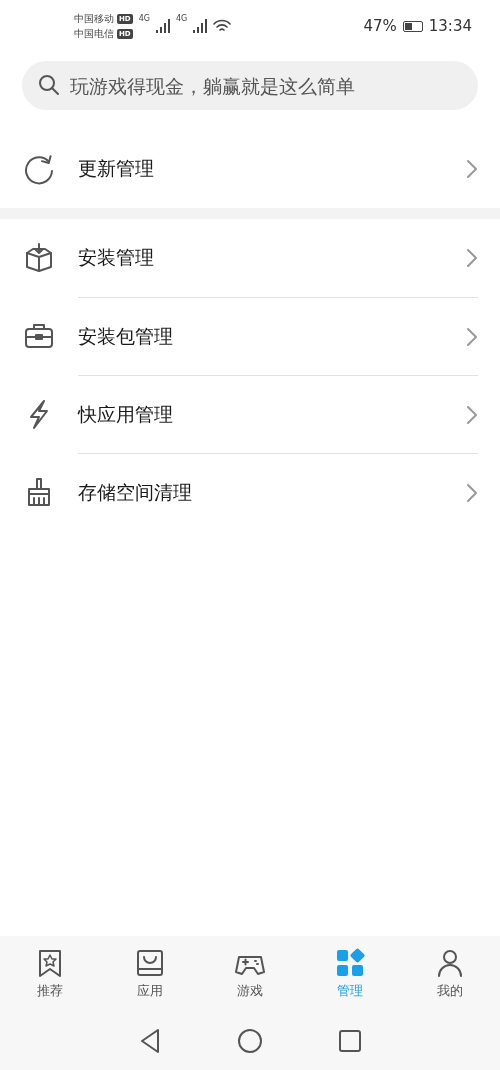  What do you see at coordinates (150, 1041) in the screenshot?
I see `back-icon` at bounding box center [150, 1041].